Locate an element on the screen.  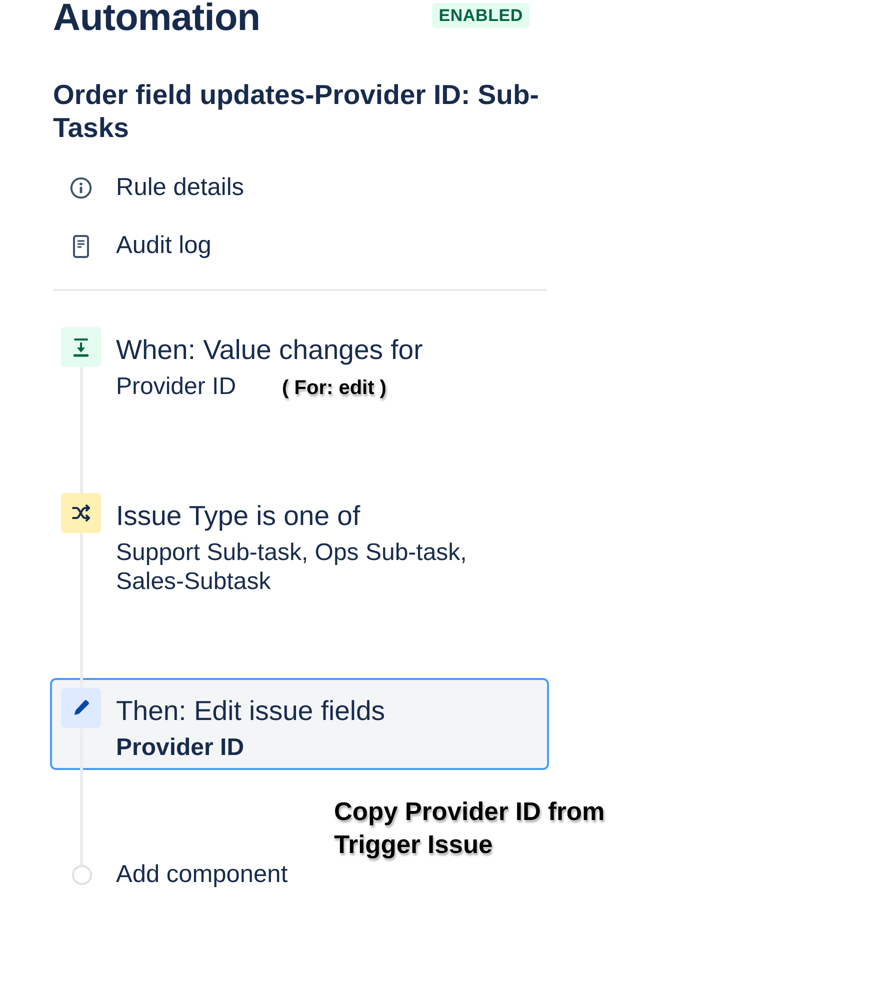
page-title: Automation is located at coordinates (156, 18).